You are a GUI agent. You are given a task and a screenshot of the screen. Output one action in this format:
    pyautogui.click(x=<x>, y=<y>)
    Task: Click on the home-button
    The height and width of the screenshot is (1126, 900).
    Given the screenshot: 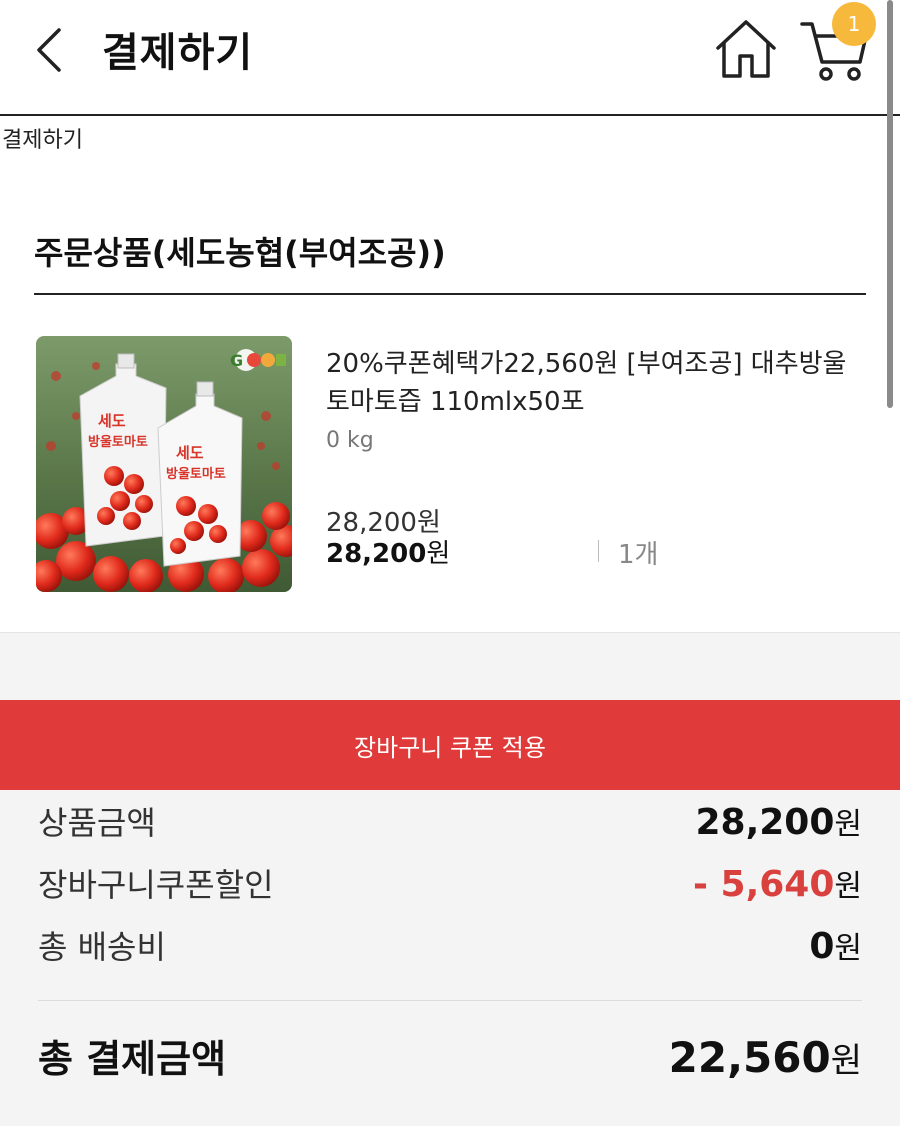 What is the action you would take?
    pyautogui.click(x=746, y=48)
    